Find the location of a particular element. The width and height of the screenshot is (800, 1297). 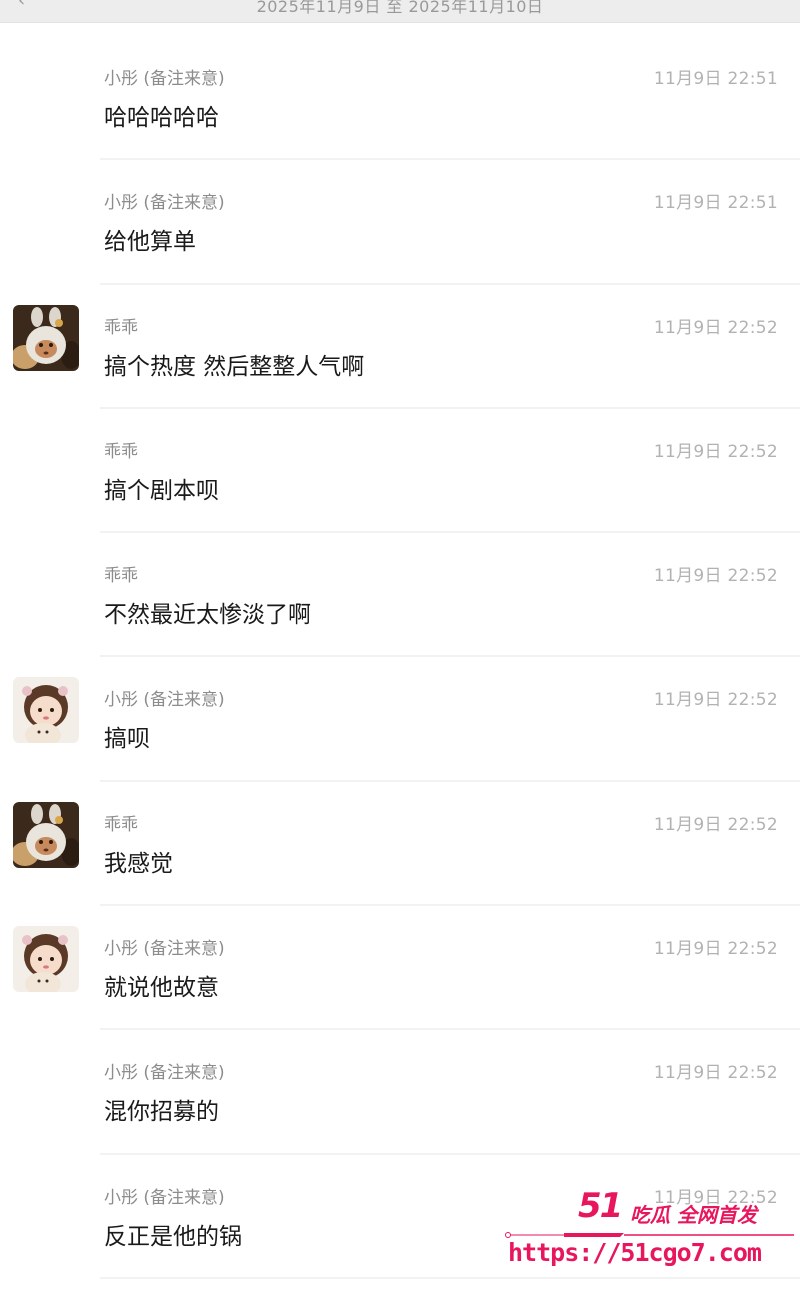

message-text: 就说他故意 is located at coordinates (161, 988).